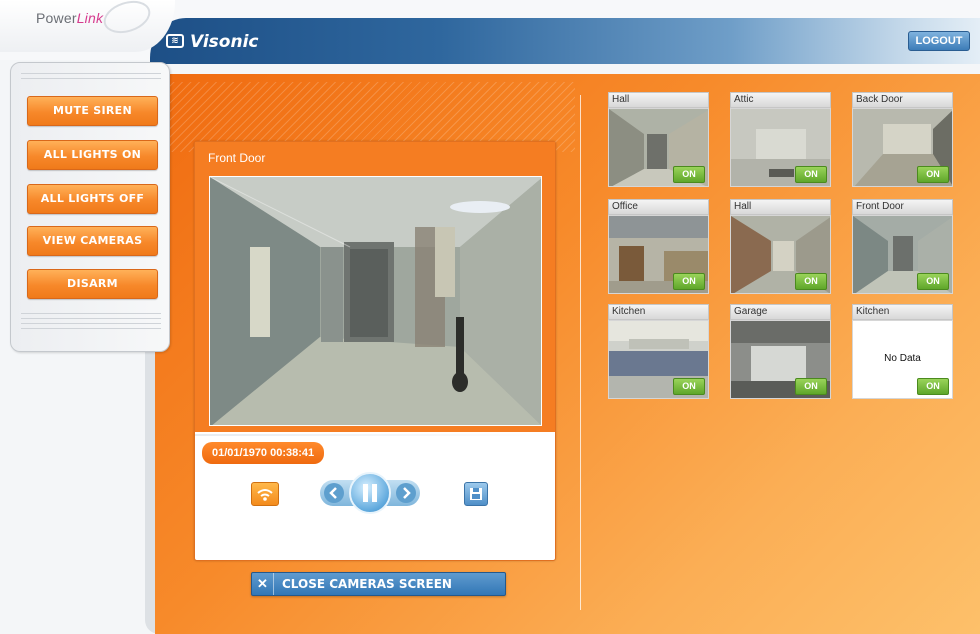 This screenshot has width=980, height=634. What do you see at coordinates (90, 18) in the screenshot?
I see `logo-text-link: Link` at bounding box center [90, 18].